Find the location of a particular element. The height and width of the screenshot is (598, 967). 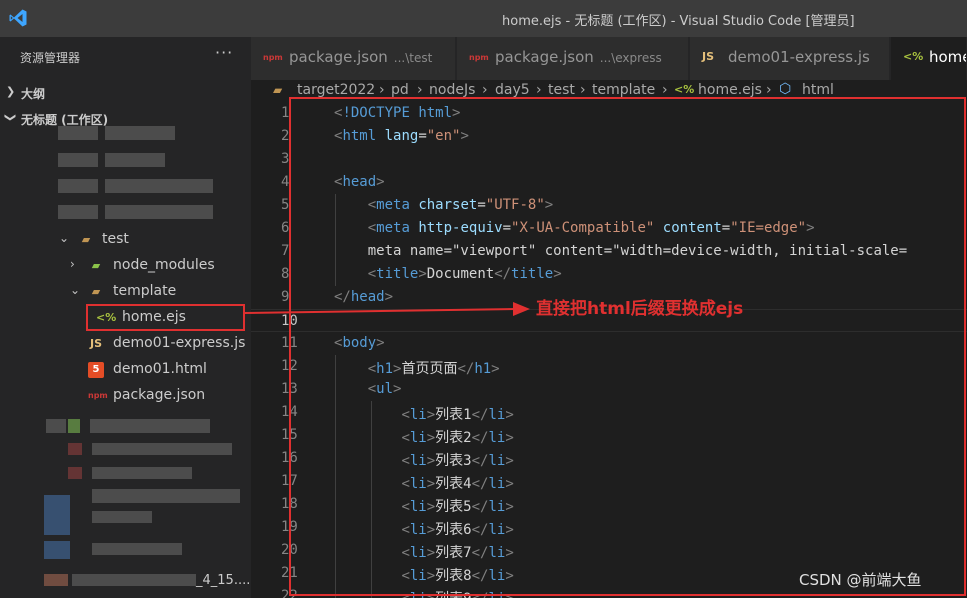

annotation-text: 直接把html后缀更换成ejs is located at coordinates (640, 309).